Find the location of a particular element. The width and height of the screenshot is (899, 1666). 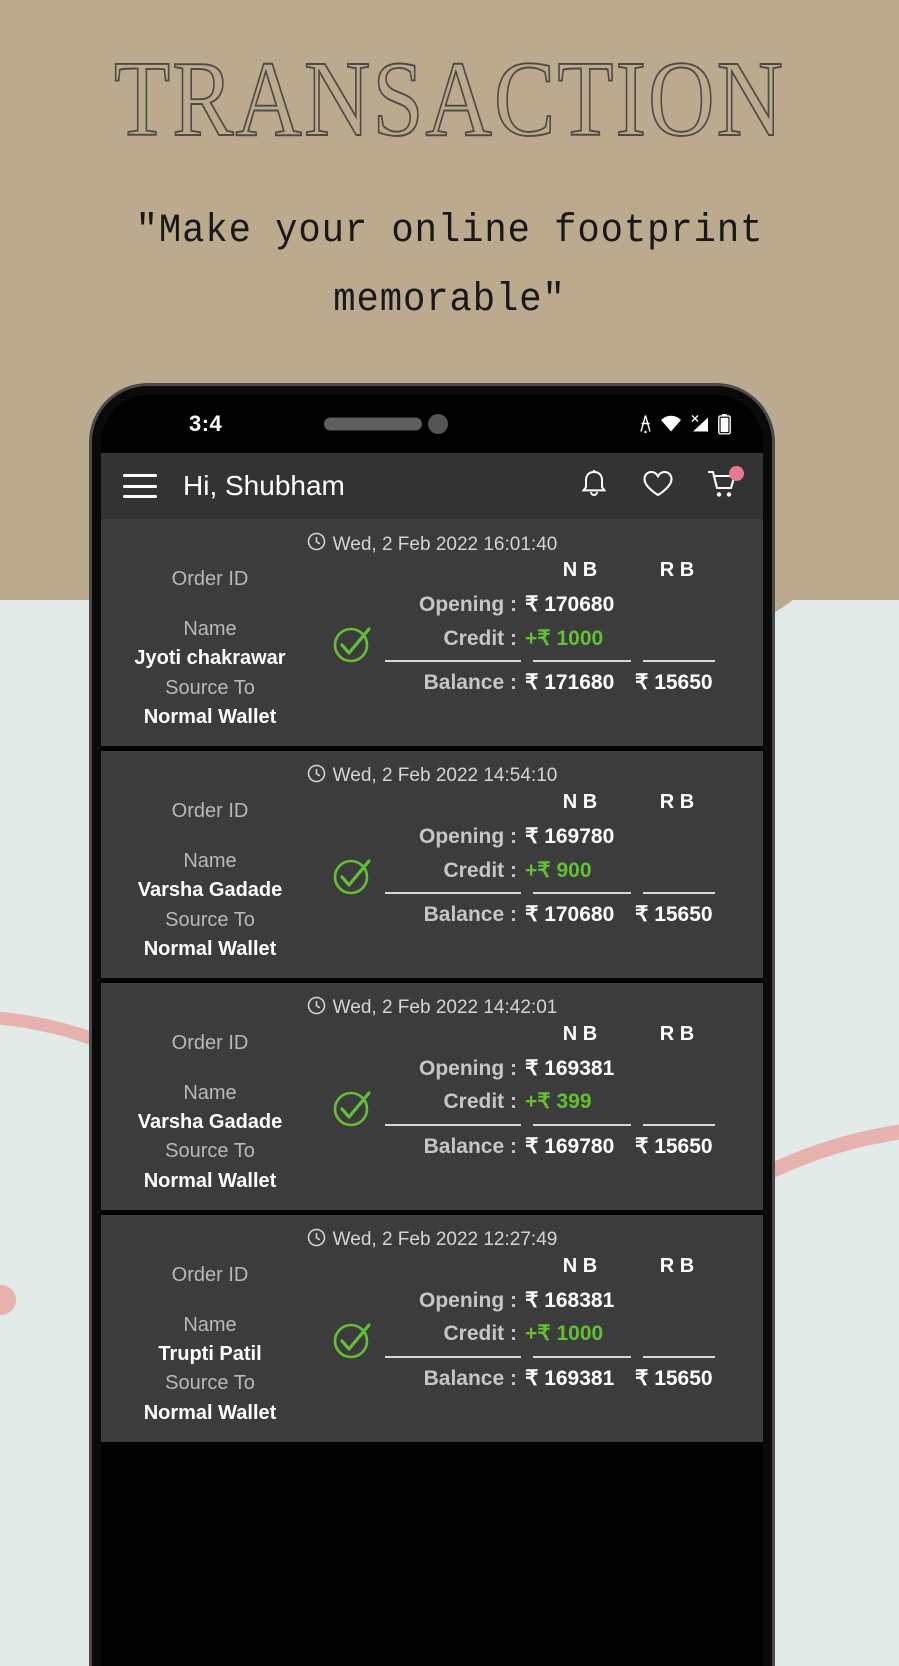

transaction-datetime-row: Wed, 2 Feb 2022 14:54:10 is located at coordinates (432, 776).